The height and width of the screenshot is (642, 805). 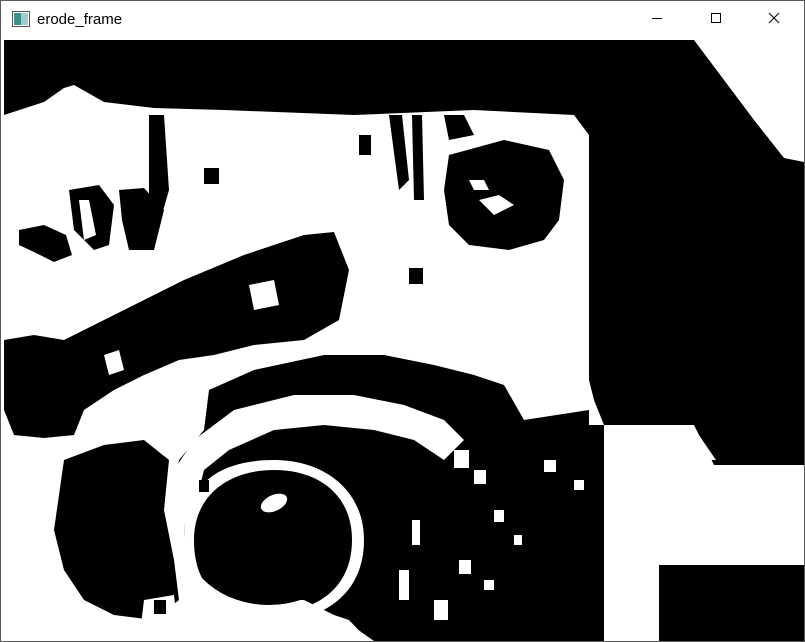 I want to click on minimize-button, so click(x=657, y=20).